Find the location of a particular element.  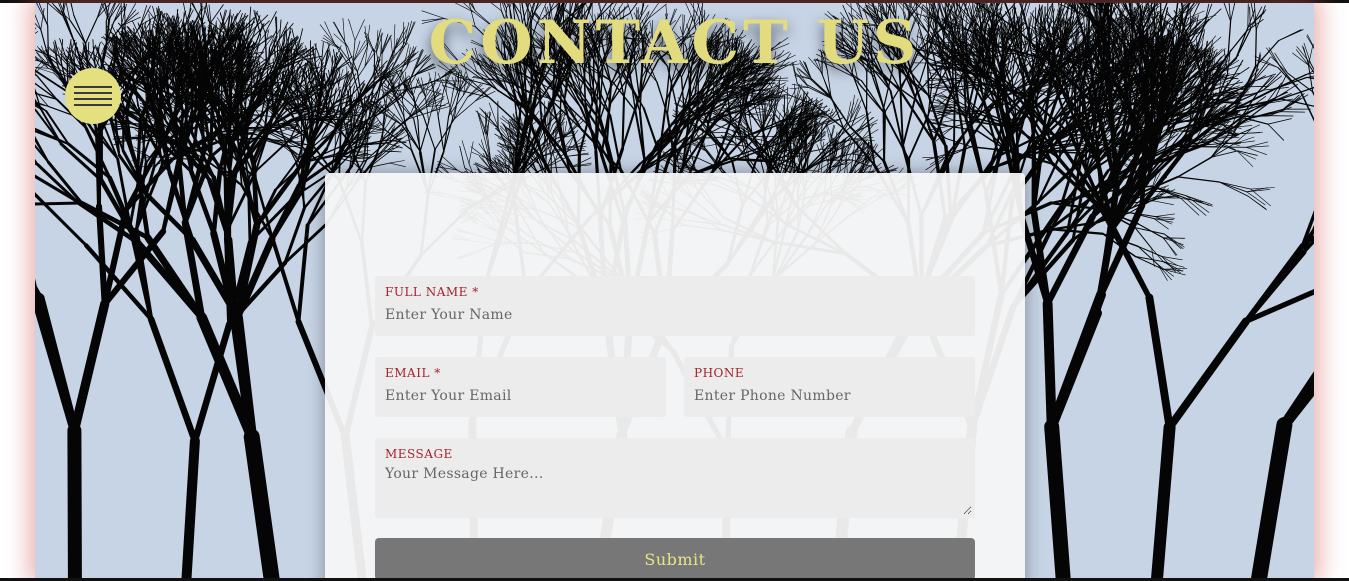

menu-button is located at coordinates (93, 96).